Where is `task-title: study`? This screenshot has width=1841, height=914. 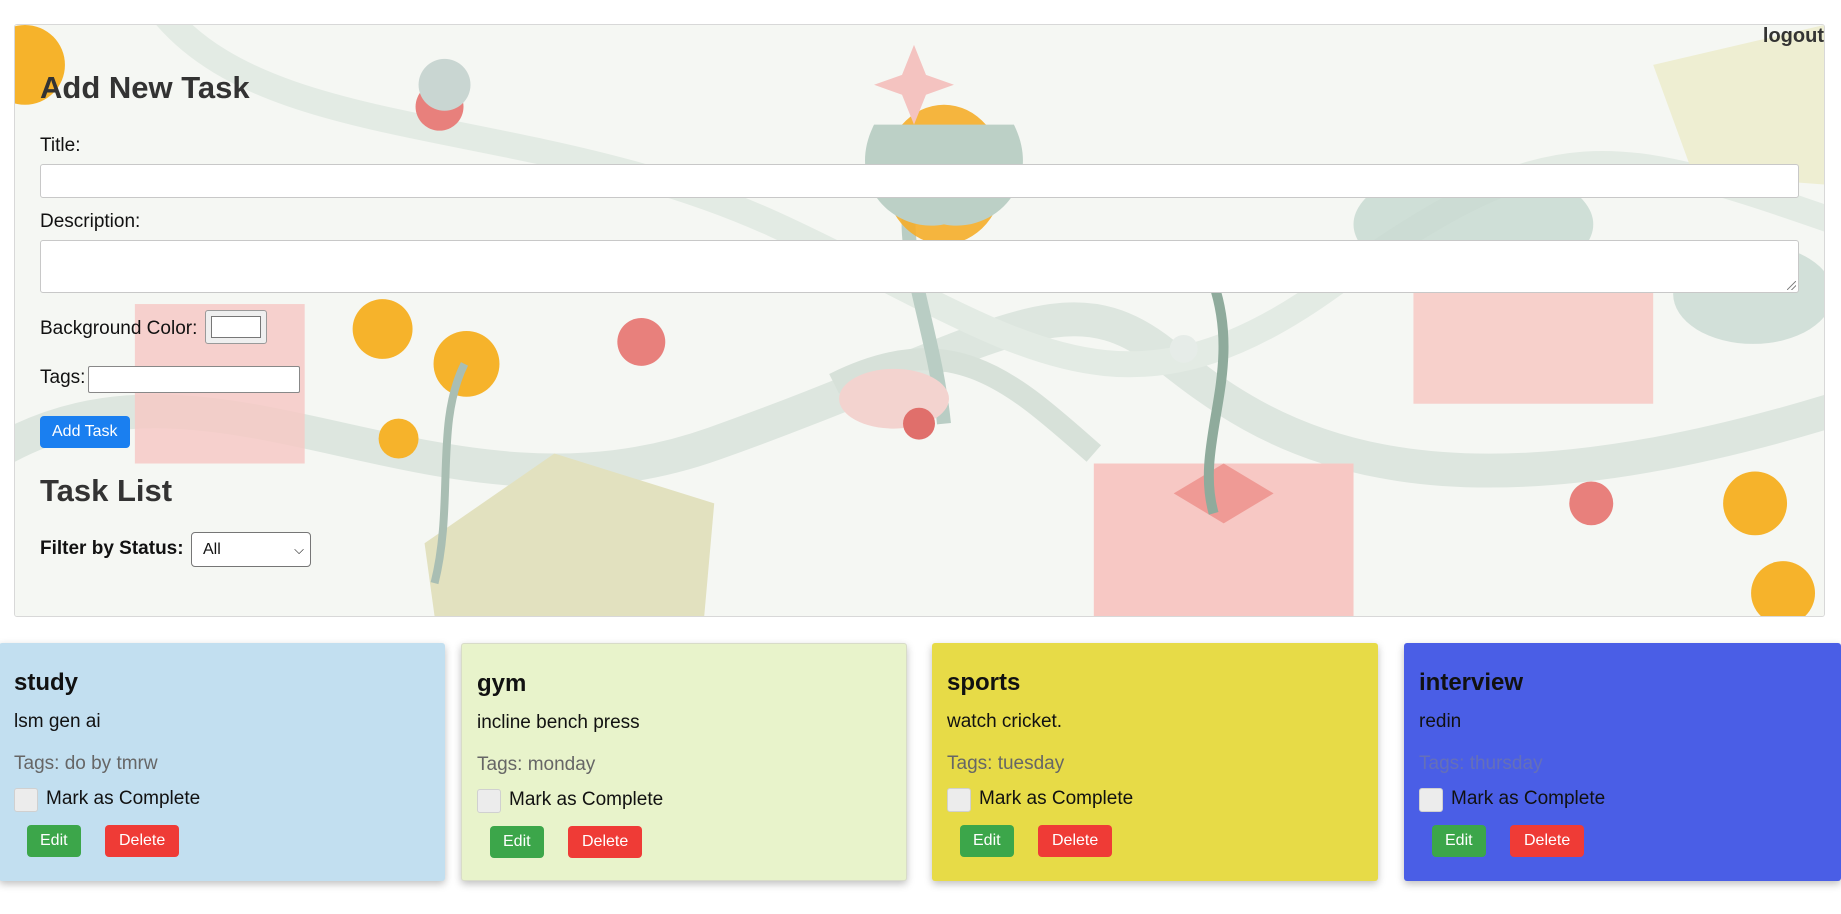 task-title: study is located at coordinates (46, 682).